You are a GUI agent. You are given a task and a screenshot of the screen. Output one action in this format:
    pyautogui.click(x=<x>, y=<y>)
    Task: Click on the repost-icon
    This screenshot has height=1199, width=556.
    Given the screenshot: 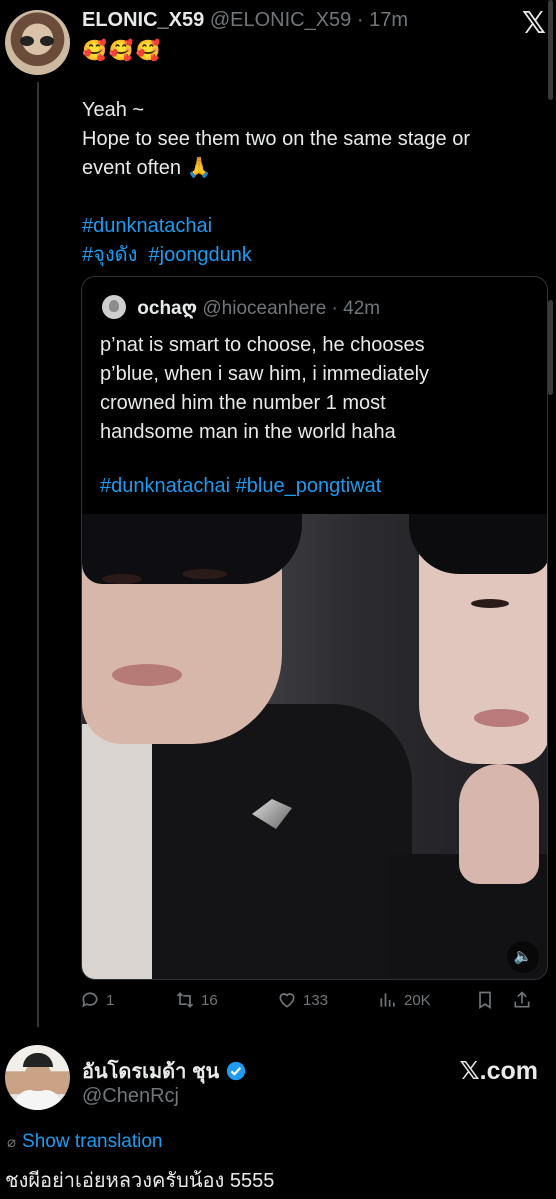 What is the action you would take?
    pyautogui.click(x=185, y=1000)
    